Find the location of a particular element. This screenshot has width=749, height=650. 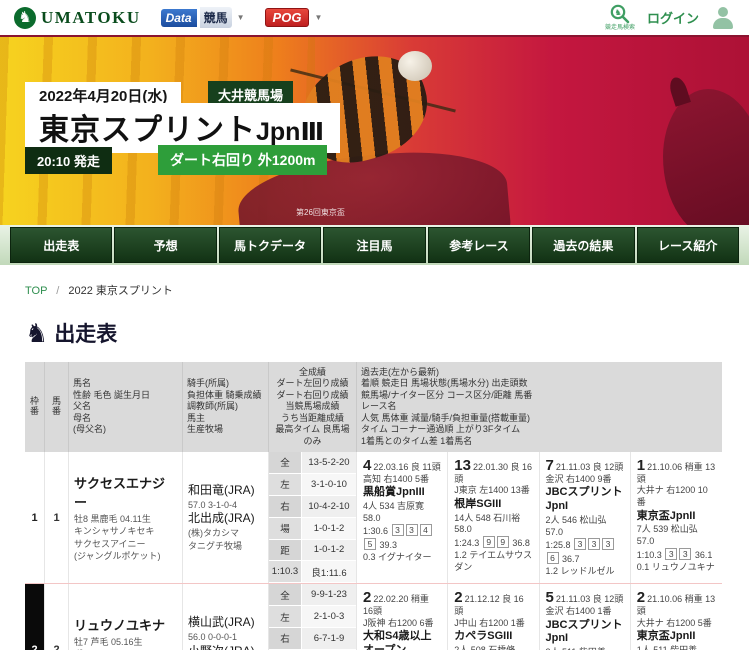

stats-value: 1-0-1-2 is located at coordinates (329, 550).